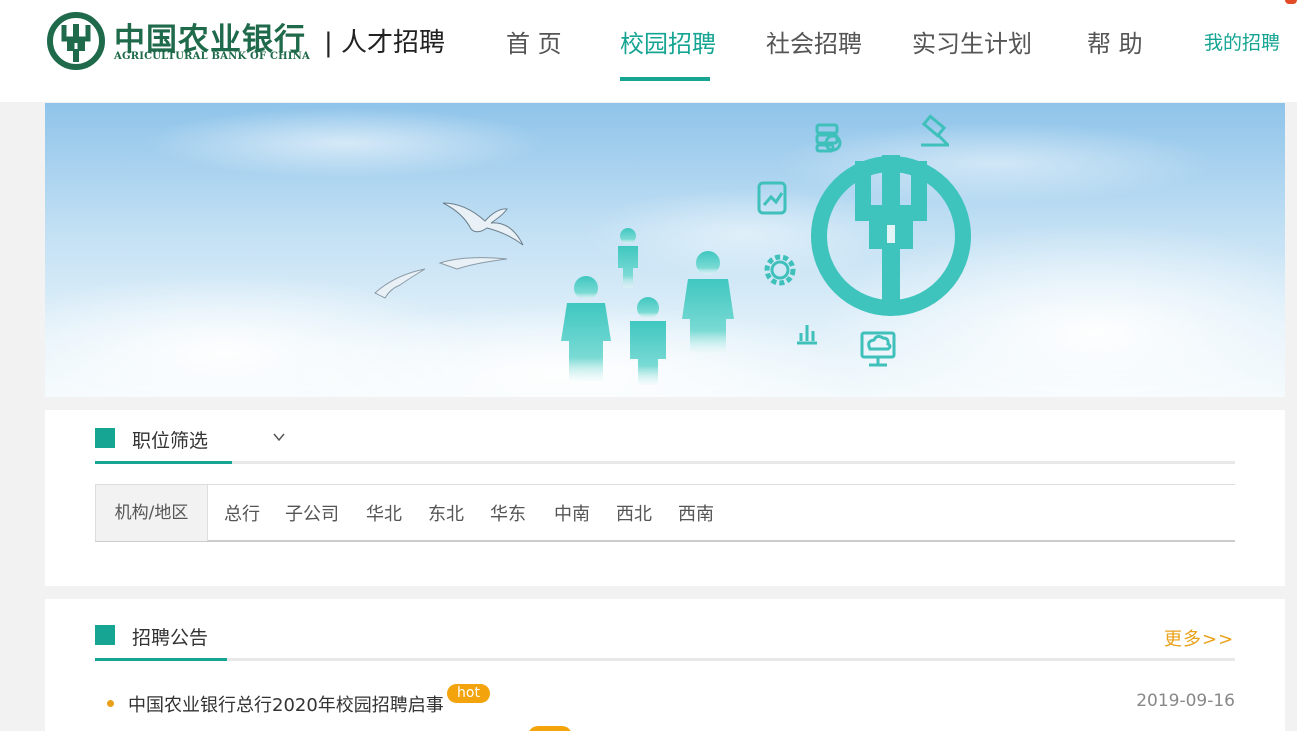 This screenshot has width=1297, height=731. Describe the element at coordinates (468, 693) in the screenshot. I see `hot-badge: hot` at that location.